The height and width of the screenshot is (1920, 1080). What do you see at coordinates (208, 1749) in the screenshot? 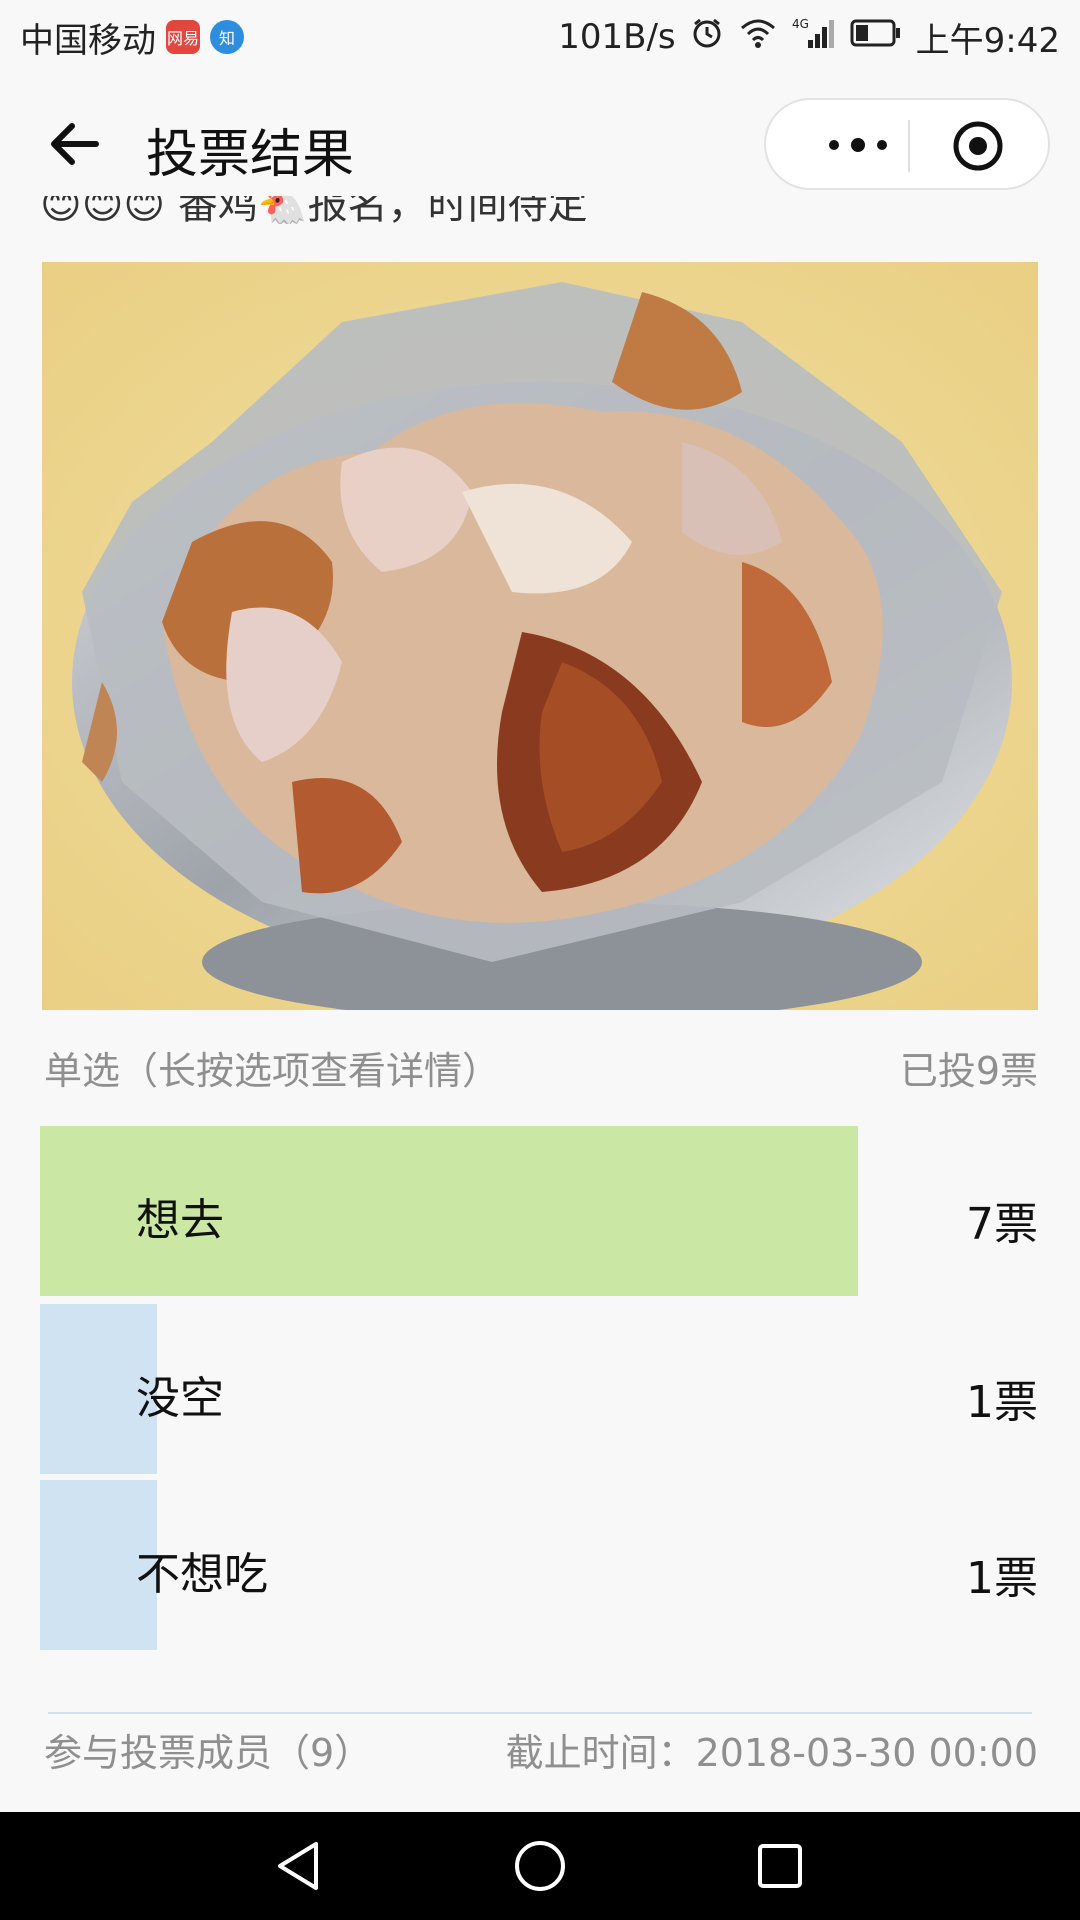
I see `poll-members-link: 参与投票成员（9）` at bounding box center [208, 1749].